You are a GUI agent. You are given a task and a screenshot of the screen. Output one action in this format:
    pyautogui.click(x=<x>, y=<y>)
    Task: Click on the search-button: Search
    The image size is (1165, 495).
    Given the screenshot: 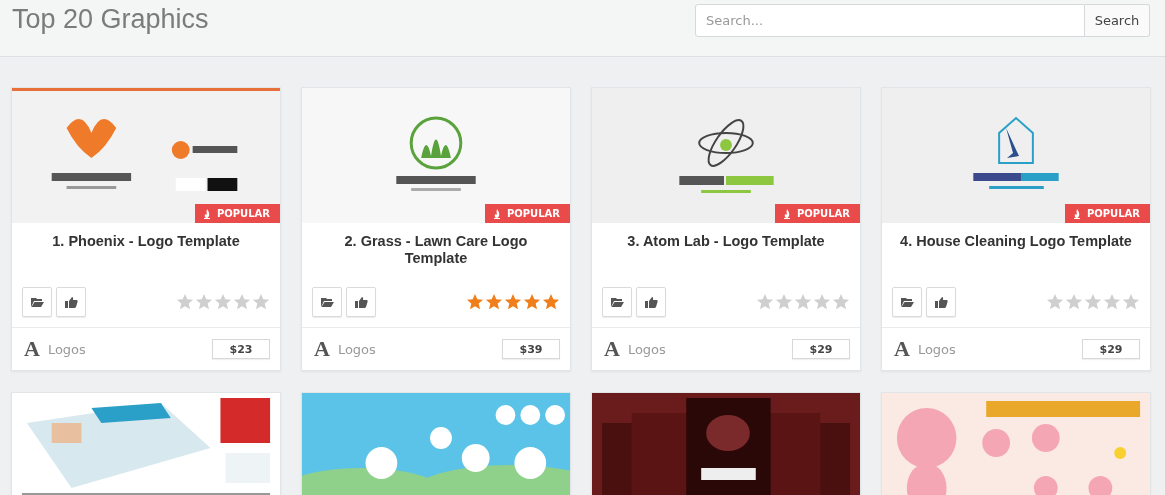 What is the action you would take?
    pyautogui.click(x=1117, y=20)
    